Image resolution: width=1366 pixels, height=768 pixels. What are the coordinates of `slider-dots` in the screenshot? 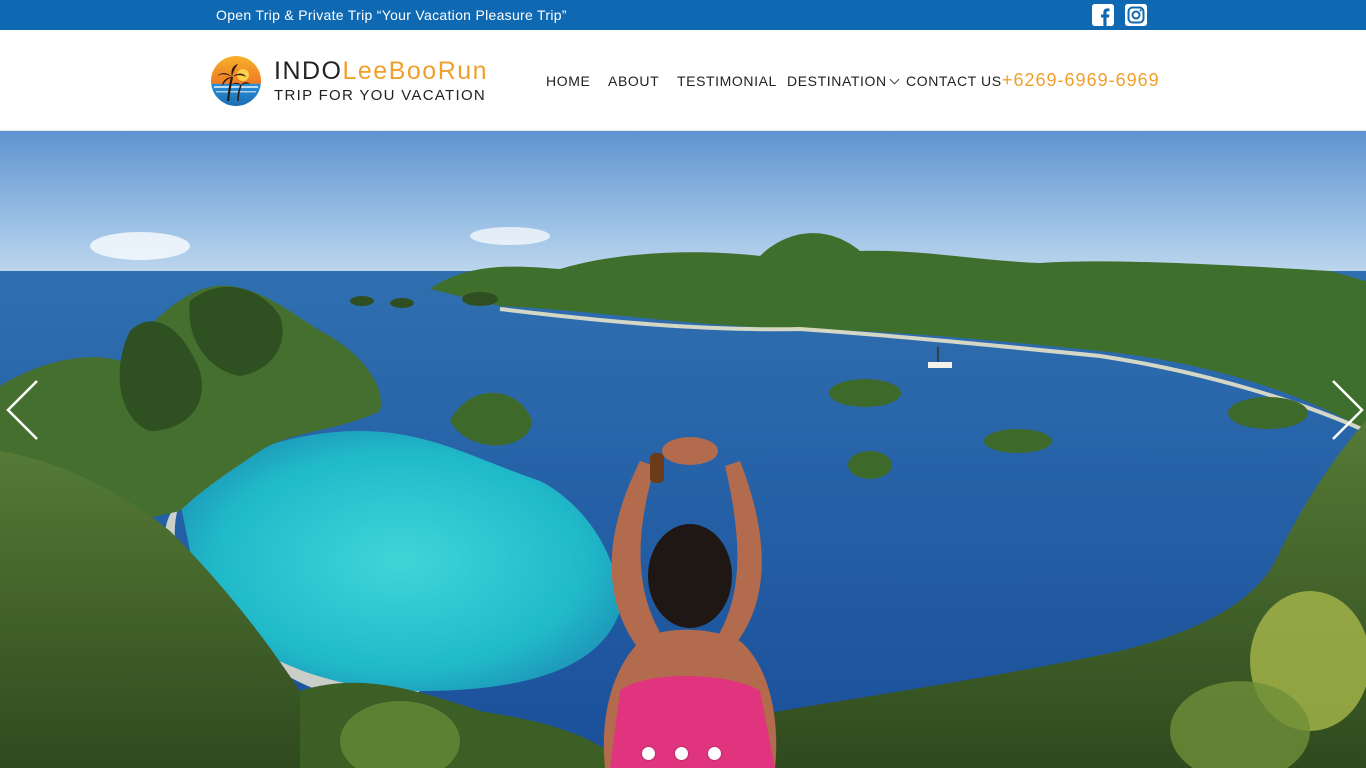 It's located at (681, 753).